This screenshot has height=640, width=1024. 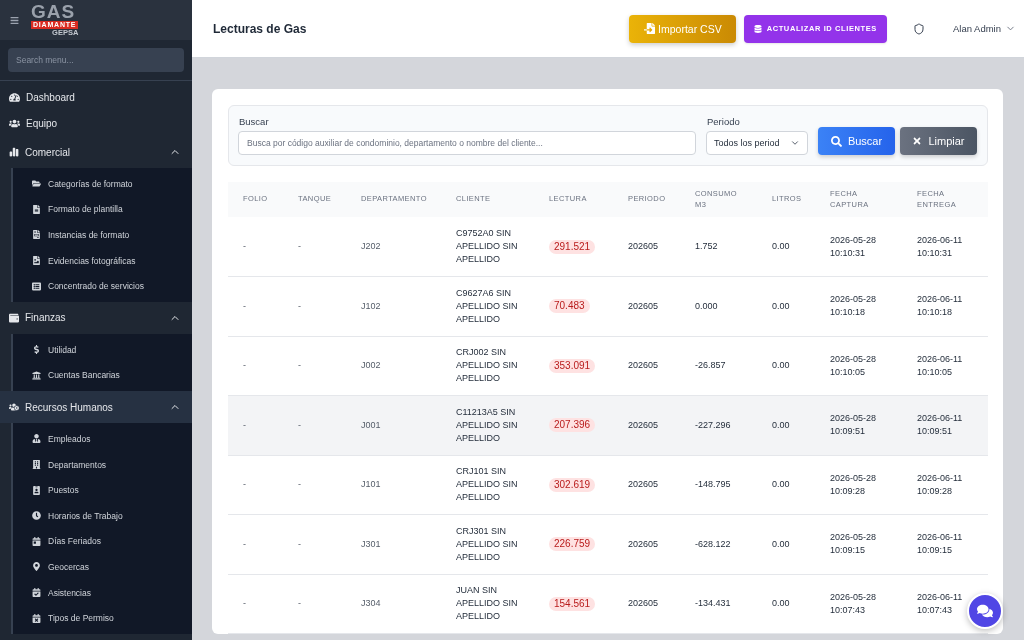 What do you see at coordinates (36, 184) in the screenshot?
I see `folder-icon` at bounding box center [36, 184].